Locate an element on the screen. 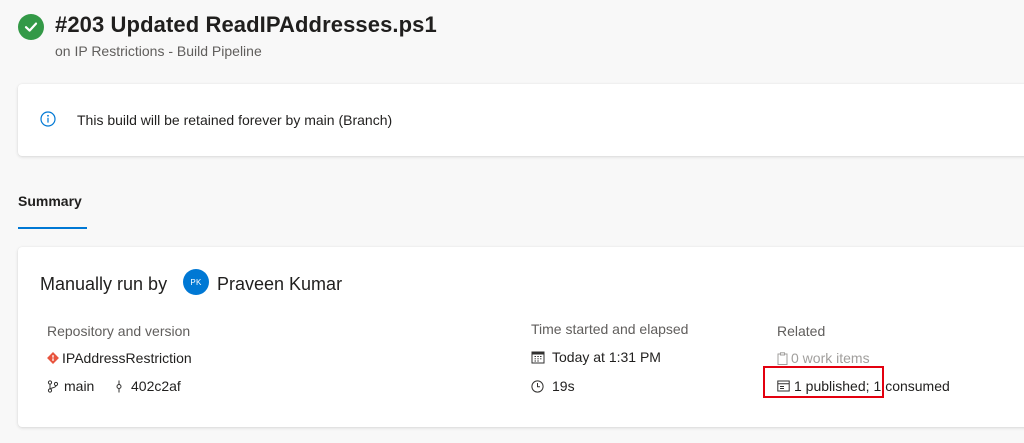 This screenshot has width=1024, height=443. git-icon is located at coordinates (53, 358).